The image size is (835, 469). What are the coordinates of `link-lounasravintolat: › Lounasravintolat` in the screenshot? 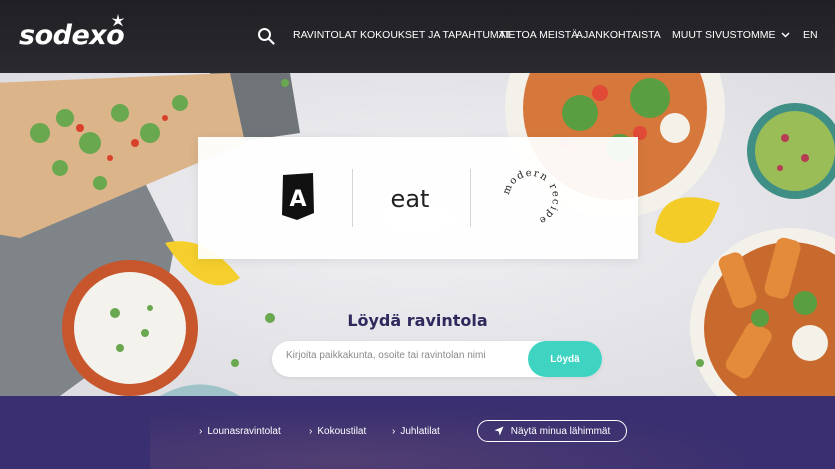 It's located at (240, 431).